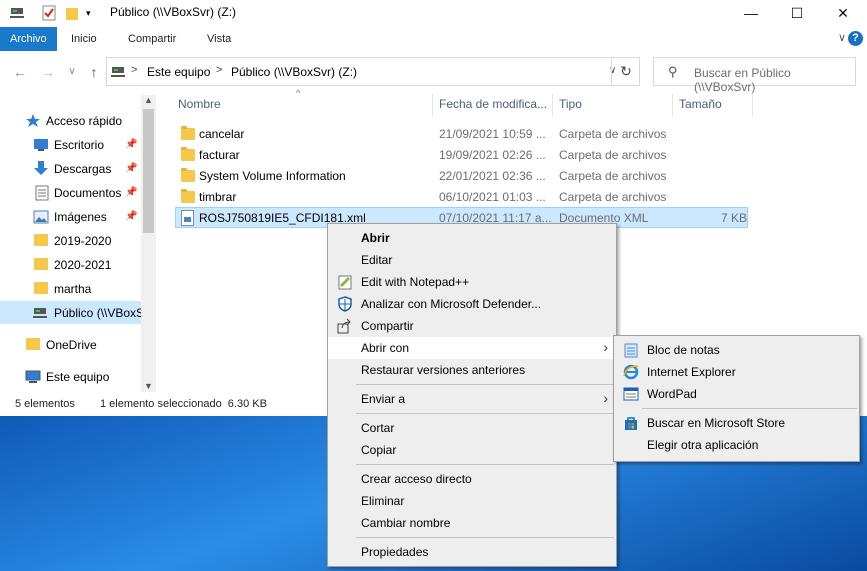 The width and height of the screenshot is (867, 571). I want to click on download-arrow-icon, so click(41, 168).